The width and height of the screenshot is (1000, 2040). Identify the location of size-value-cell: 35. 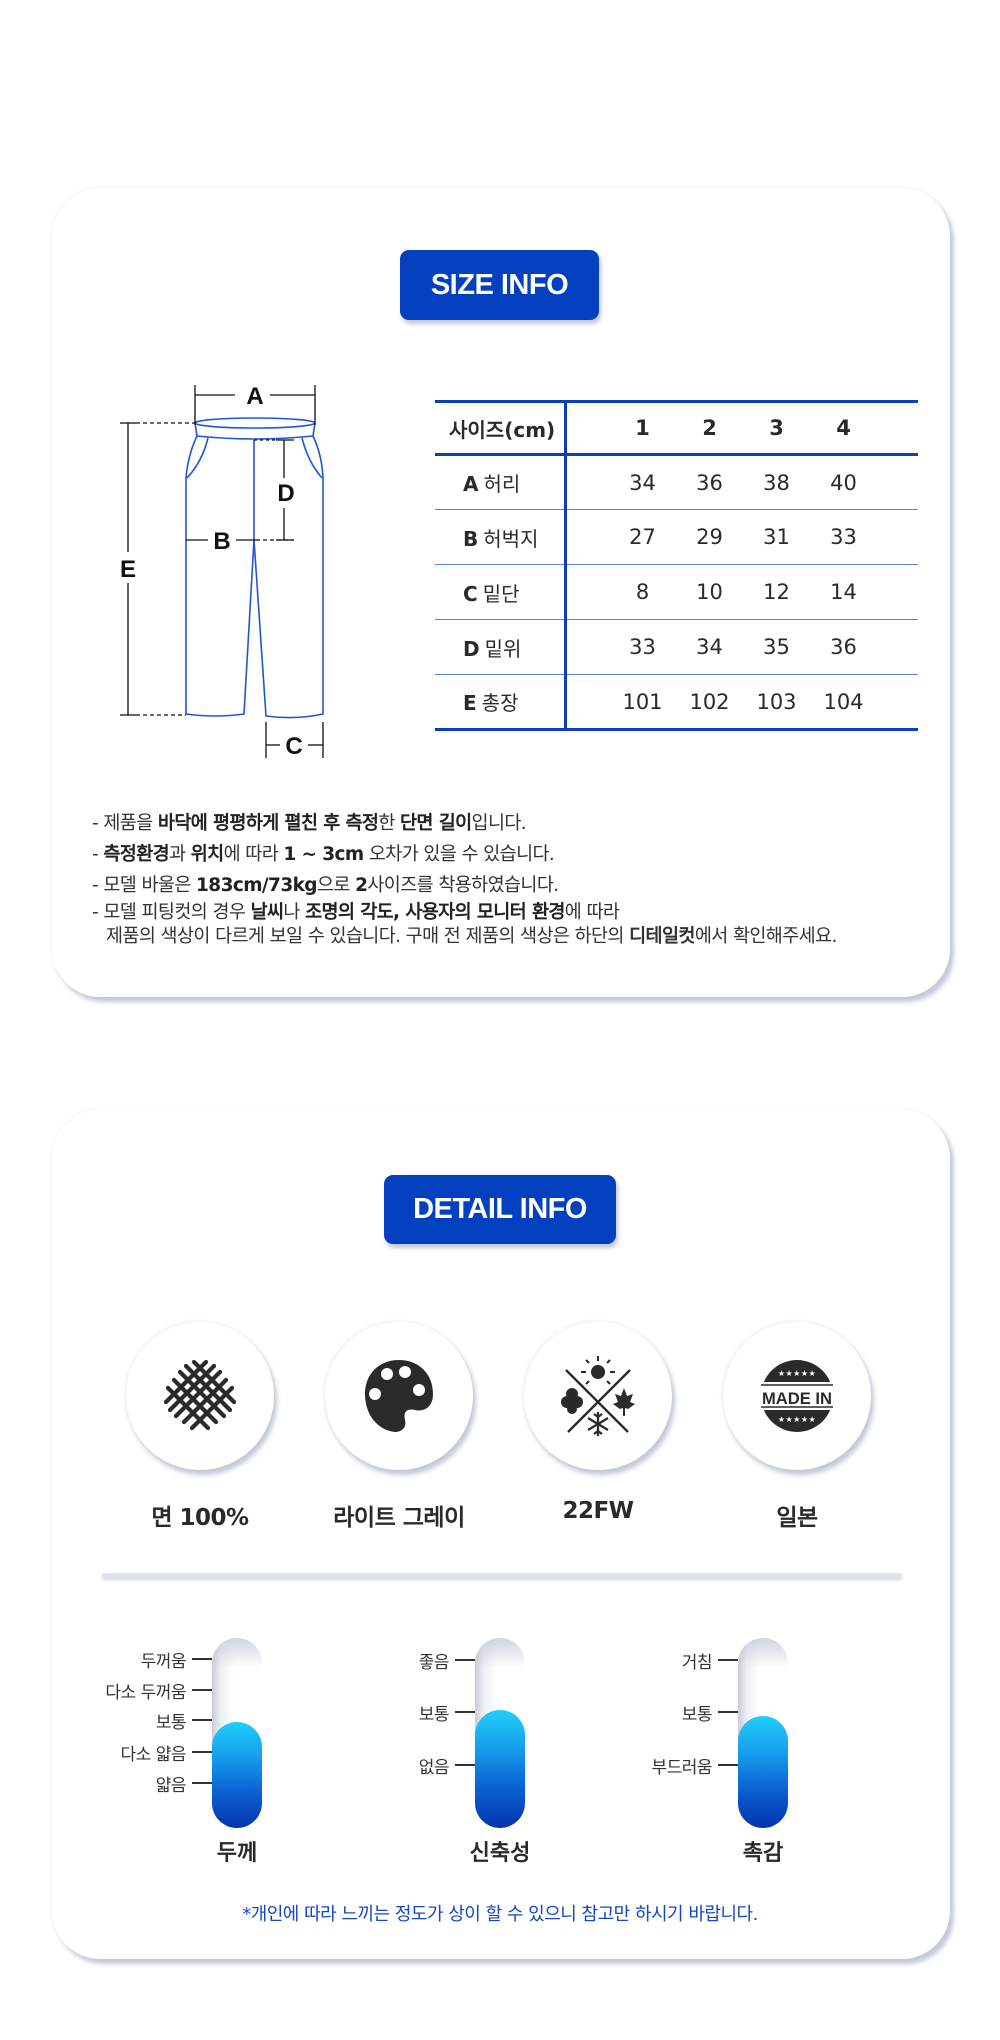
(776, 647).